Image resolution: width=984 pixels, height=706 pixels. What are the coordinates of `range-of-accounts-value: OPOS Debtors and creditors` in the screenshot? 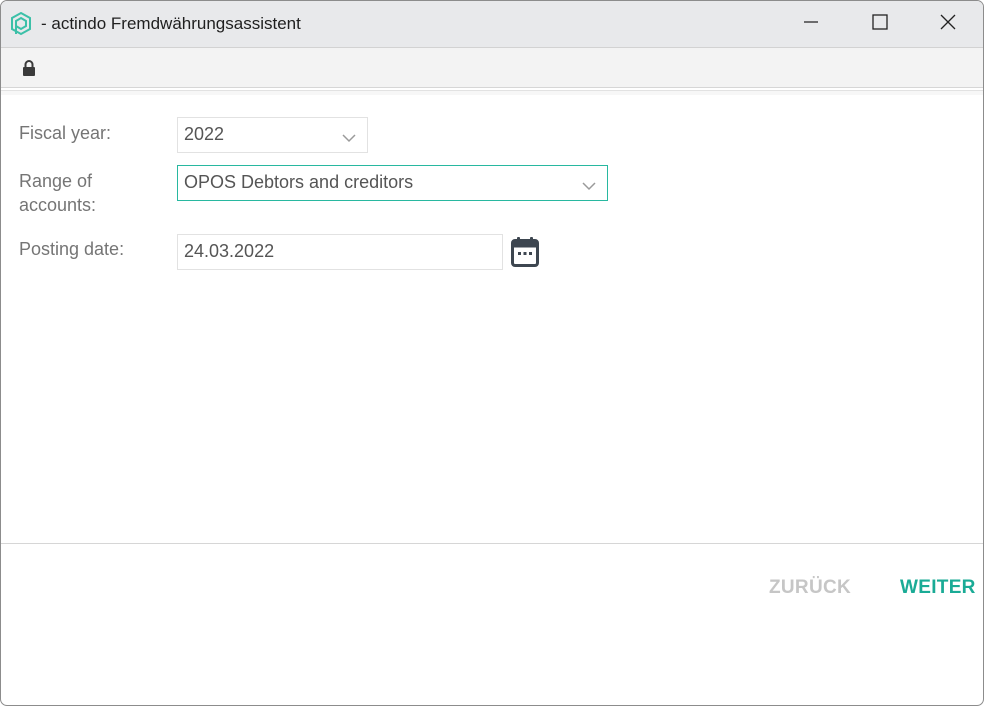 It's located at (299, 182).